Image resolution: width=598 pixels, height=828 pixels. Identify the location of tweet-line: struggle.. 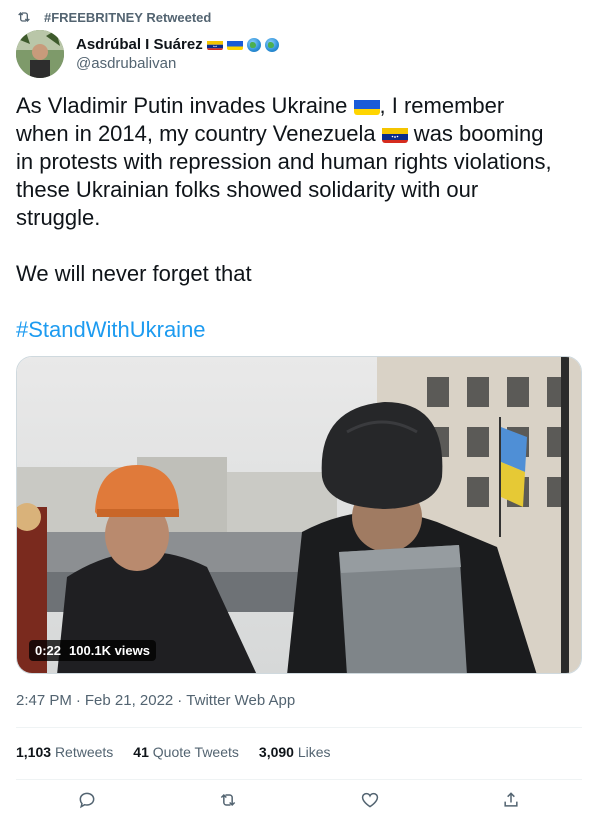
(58, 217).